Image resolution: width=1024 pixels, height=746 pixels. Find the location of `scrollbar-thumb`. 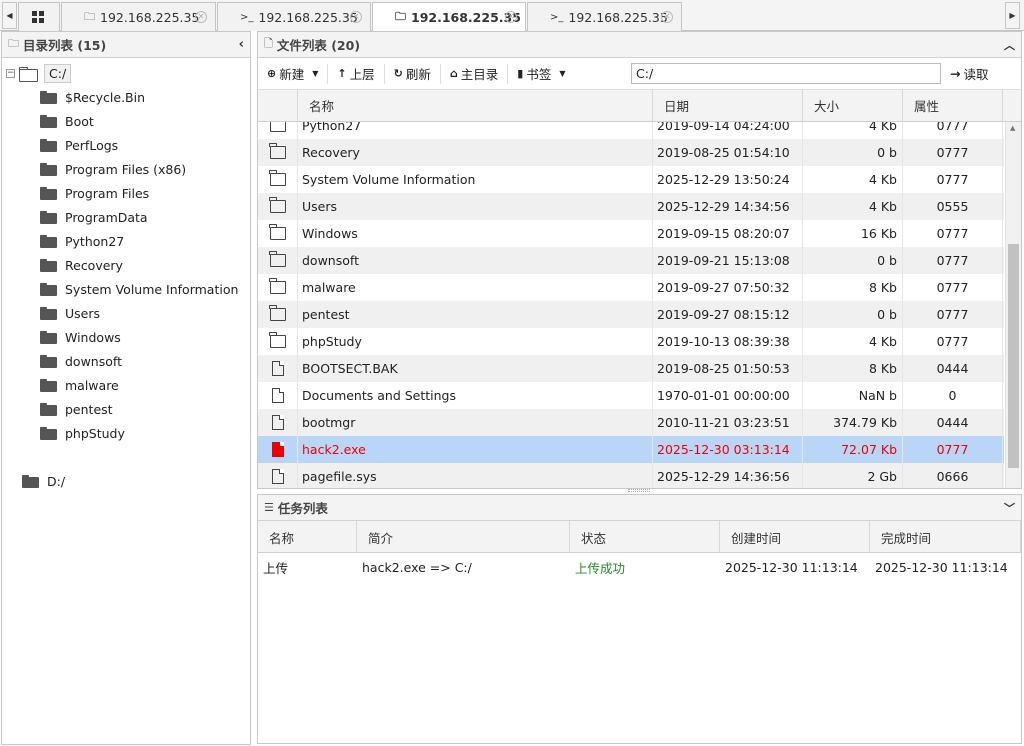

scrollbar-thumb is located at coordinates (1013, 356).